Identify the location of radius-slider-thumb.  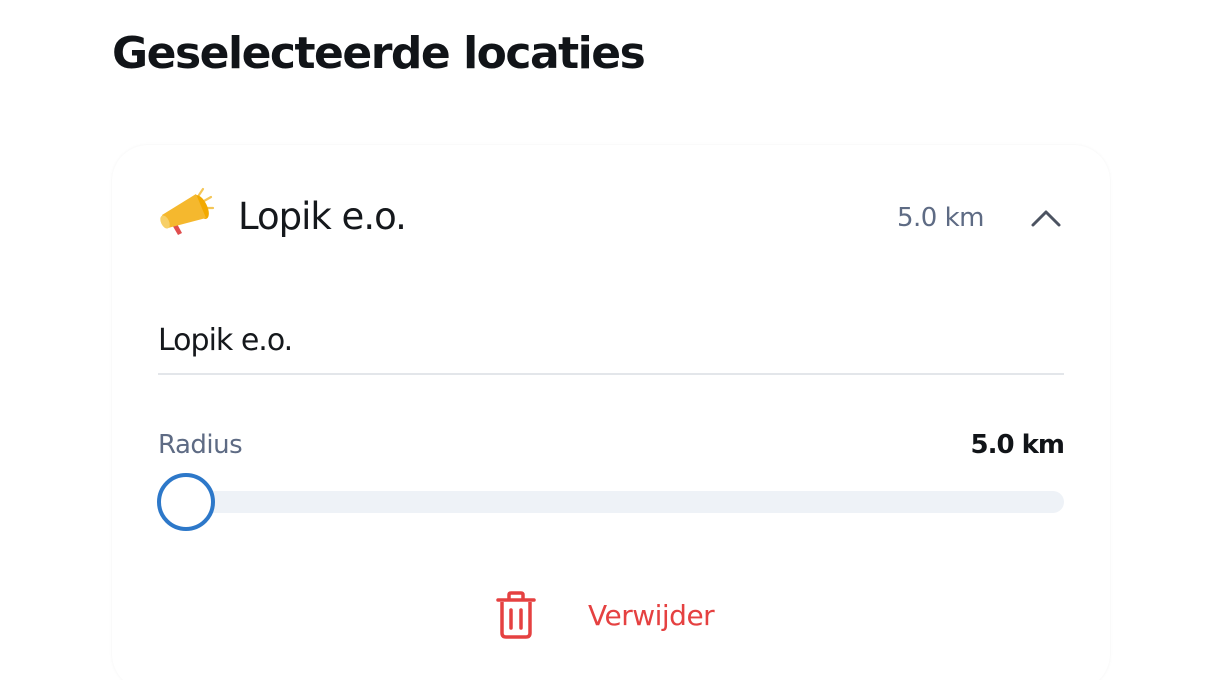
(186, 502).